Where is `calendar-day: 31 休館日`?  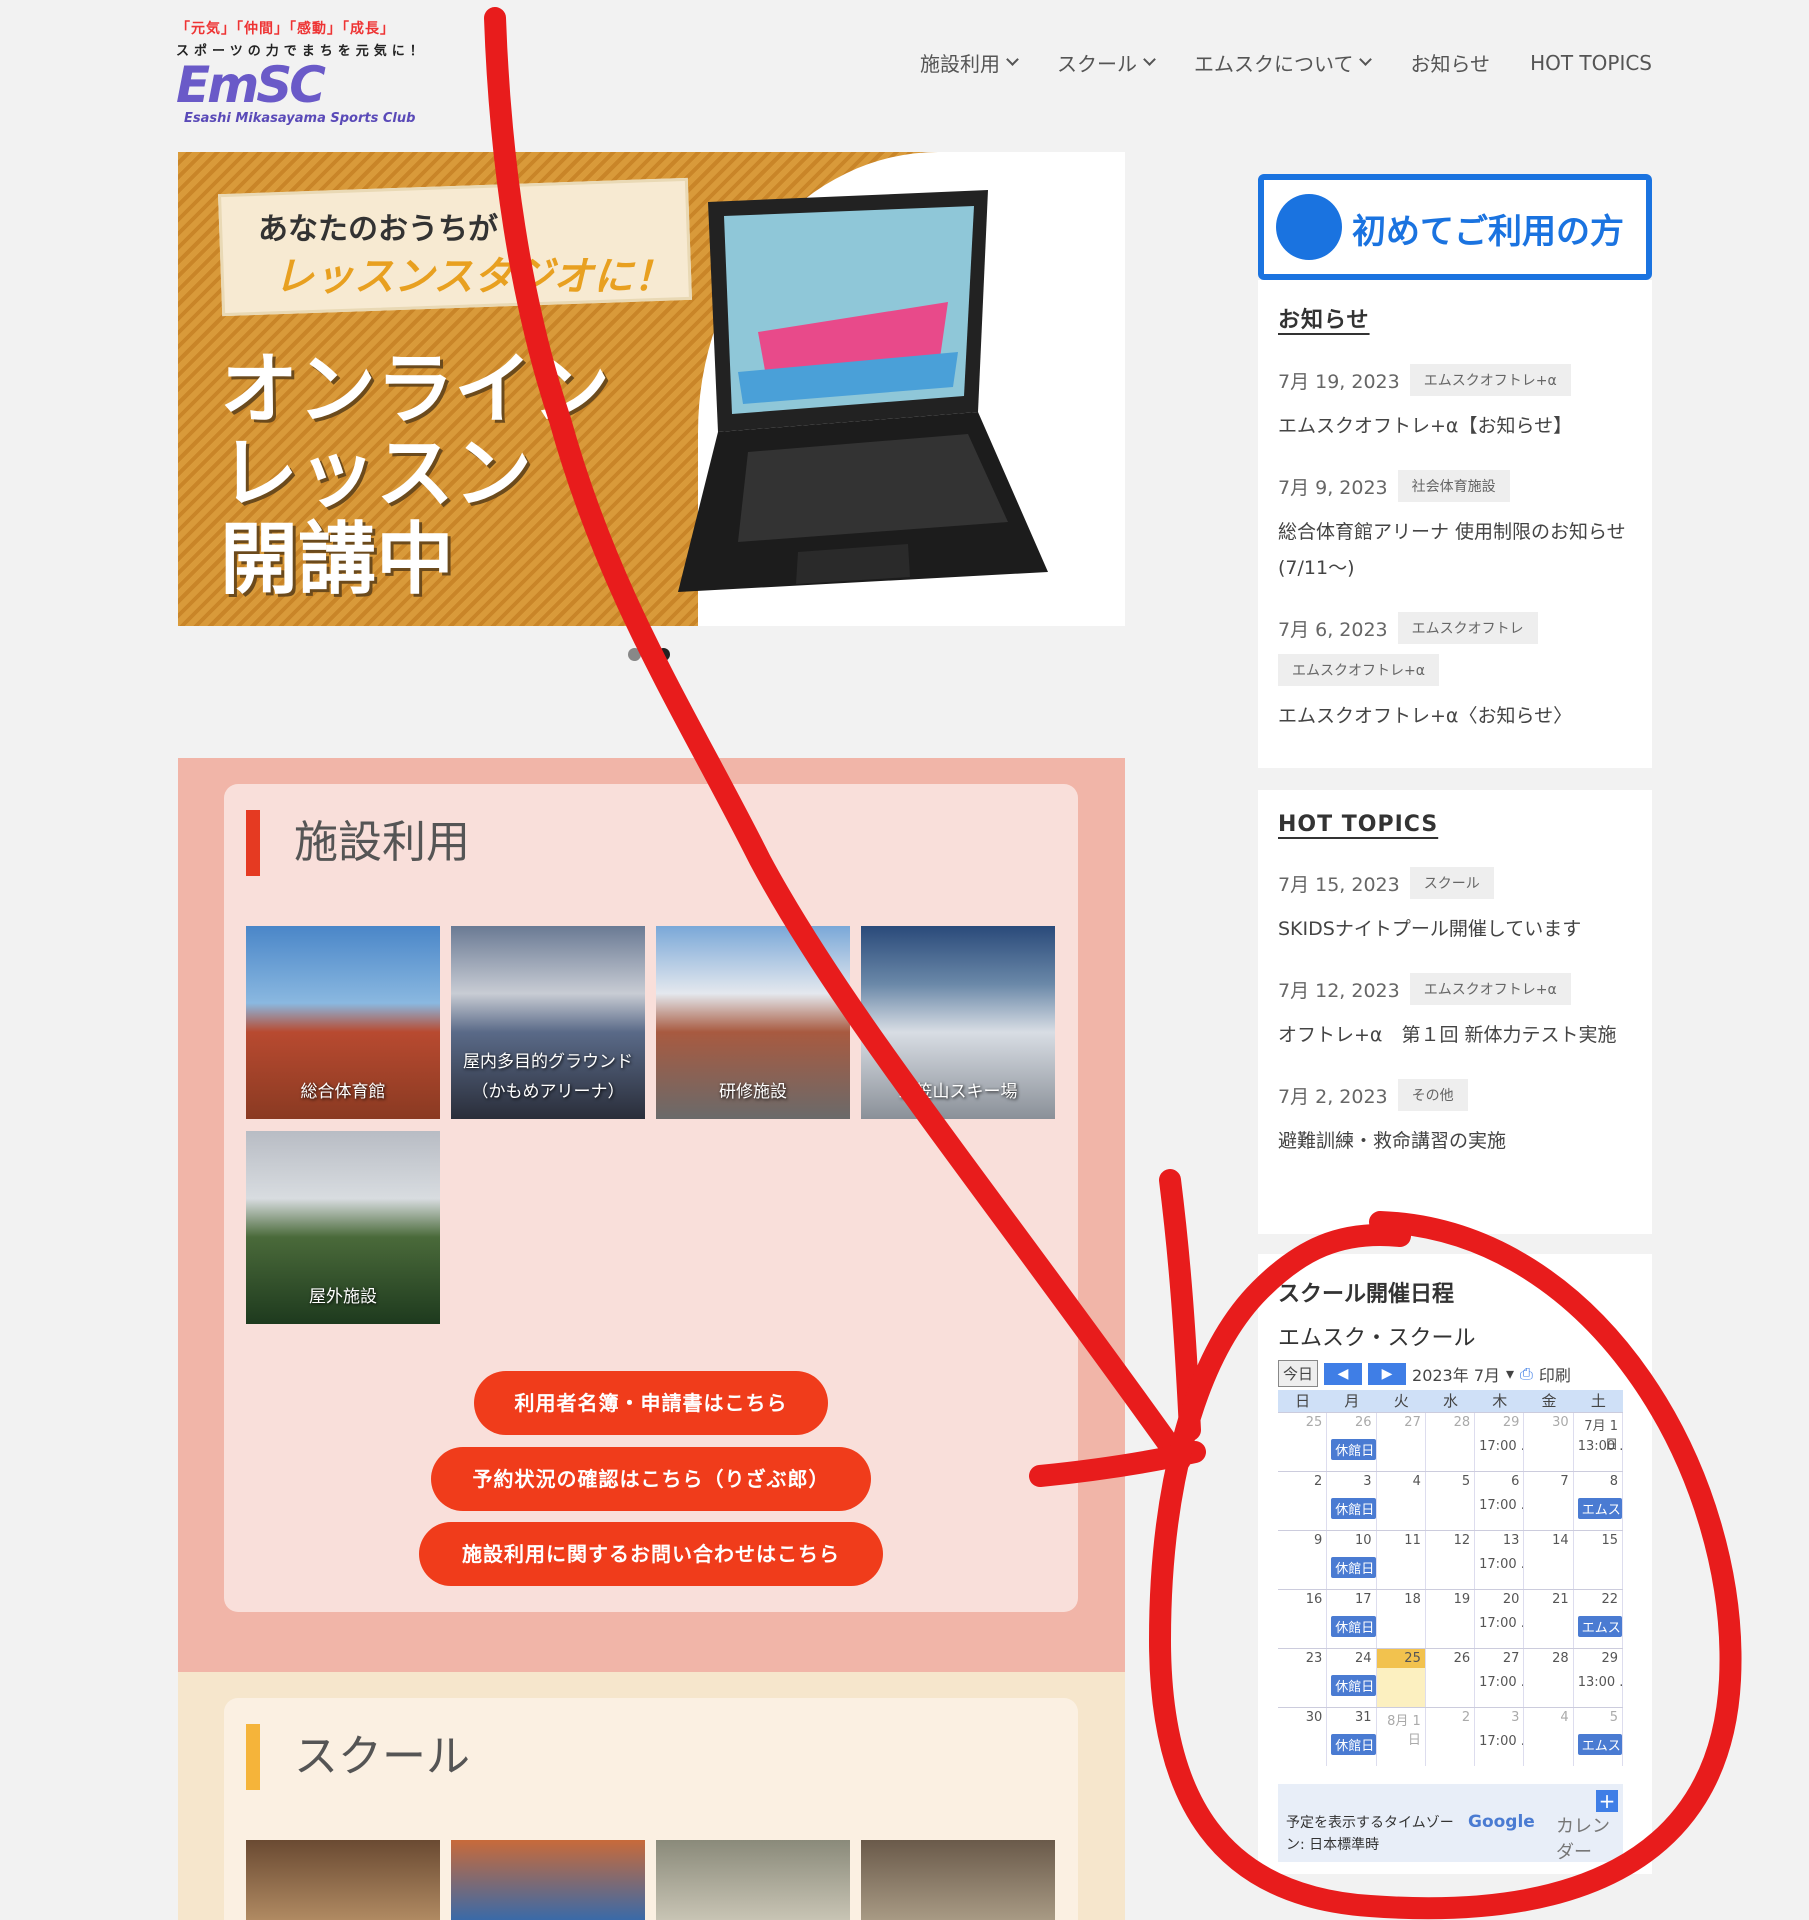
calendar-day: 31 休館日 is located at coordinates (1352, 1737).